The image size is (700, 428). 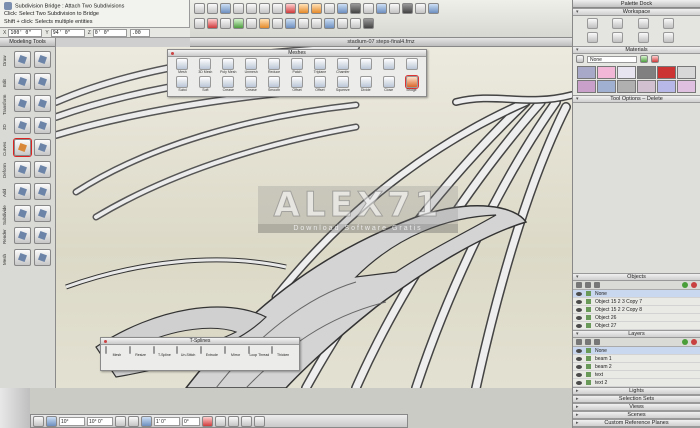 I want to click on tspline-tool: Loop Thread, so click(x=259, y=352).